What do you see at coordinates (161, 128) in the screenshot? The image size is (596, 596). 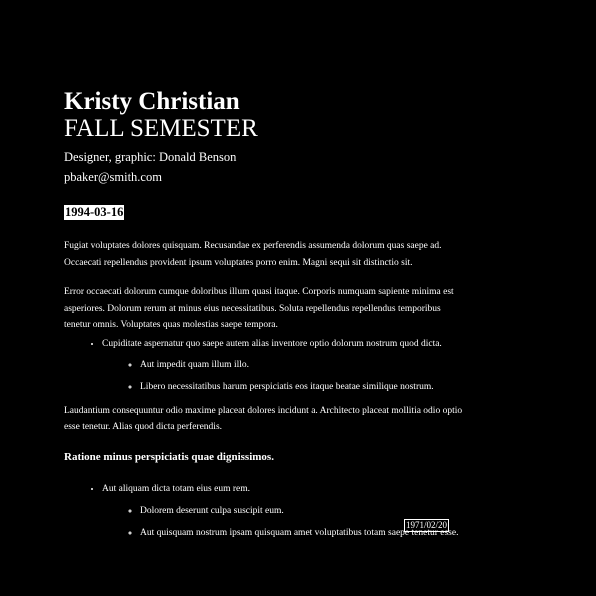 I see `document-title: FALL SEMESTER` at bounding box center [161, 128].